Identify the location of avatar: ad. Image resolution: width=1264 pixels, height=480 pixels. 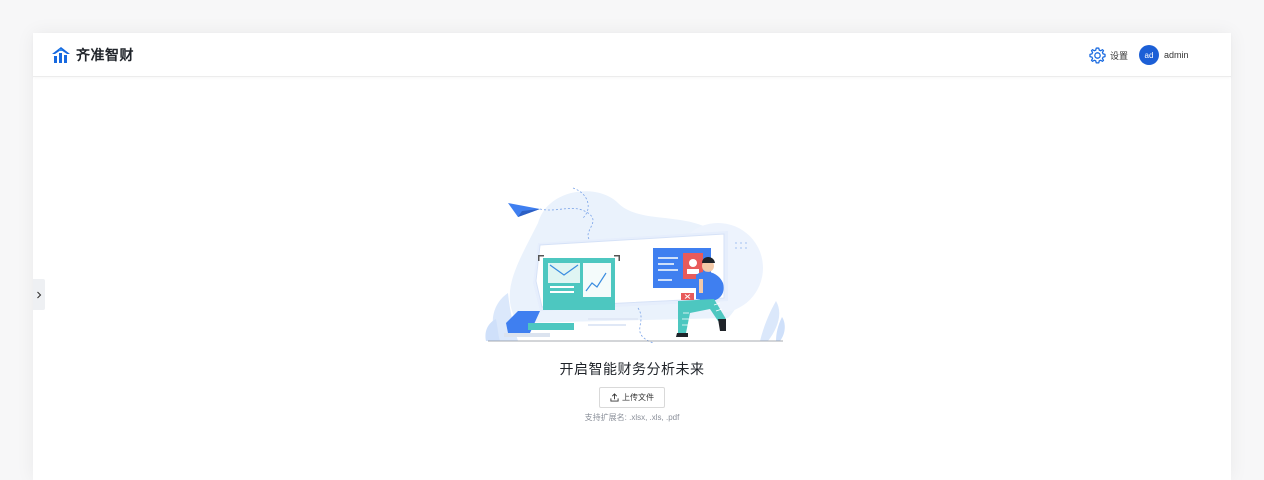
(1149, 55).